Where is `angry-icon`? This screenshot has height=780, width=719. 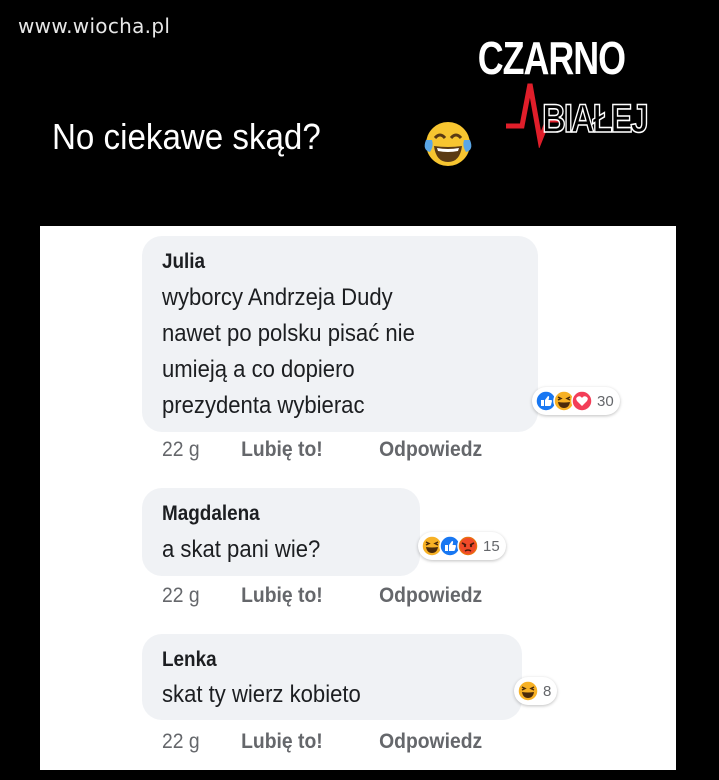 angry-icon is located at coordinates (468, 546).